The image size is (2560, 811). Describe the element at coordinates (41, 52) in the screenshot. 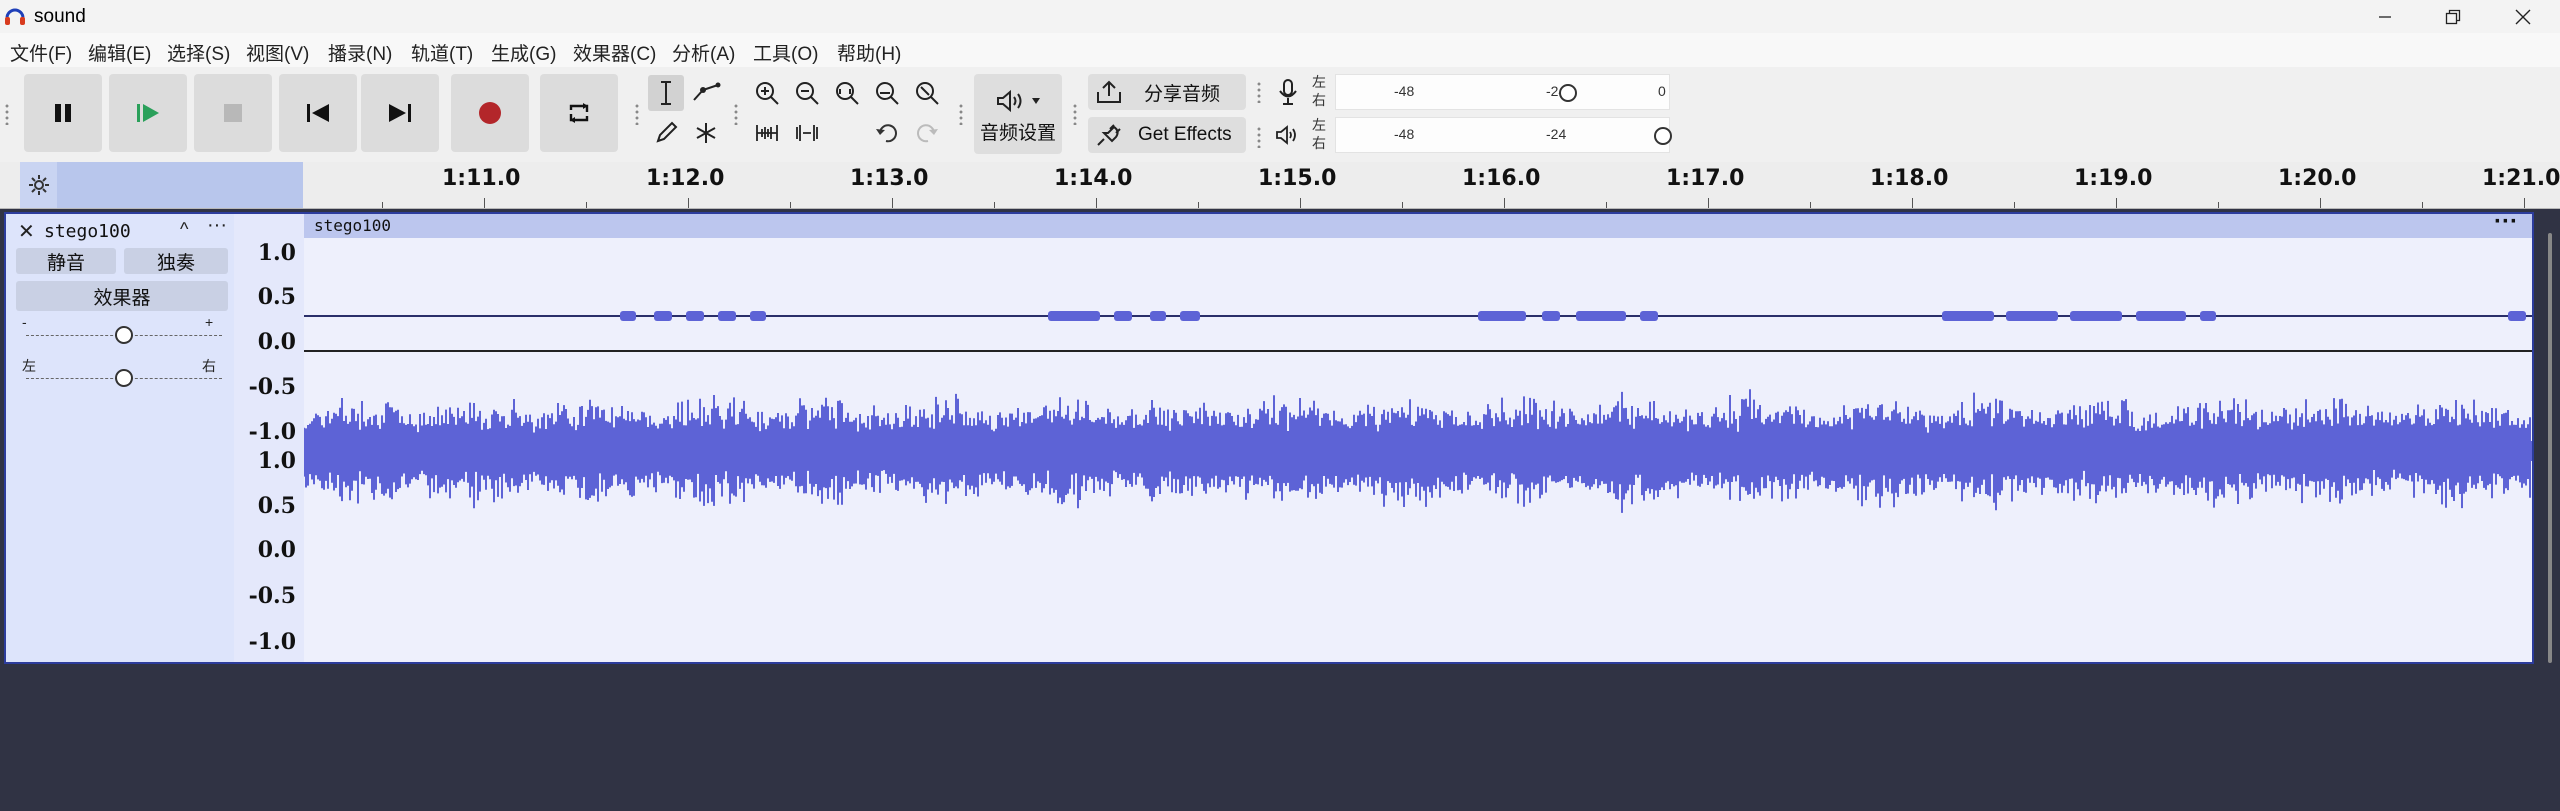

I see `menu-file: 文件(F)` at that location.